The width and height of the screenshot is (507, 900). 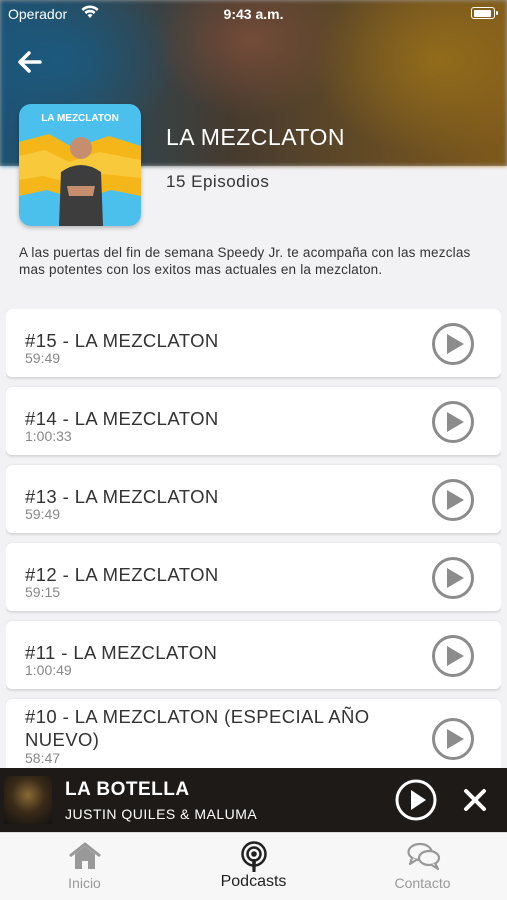 I want to click on episode-title: #13 - LA MEZCLATON, so click(x=122, y=496).